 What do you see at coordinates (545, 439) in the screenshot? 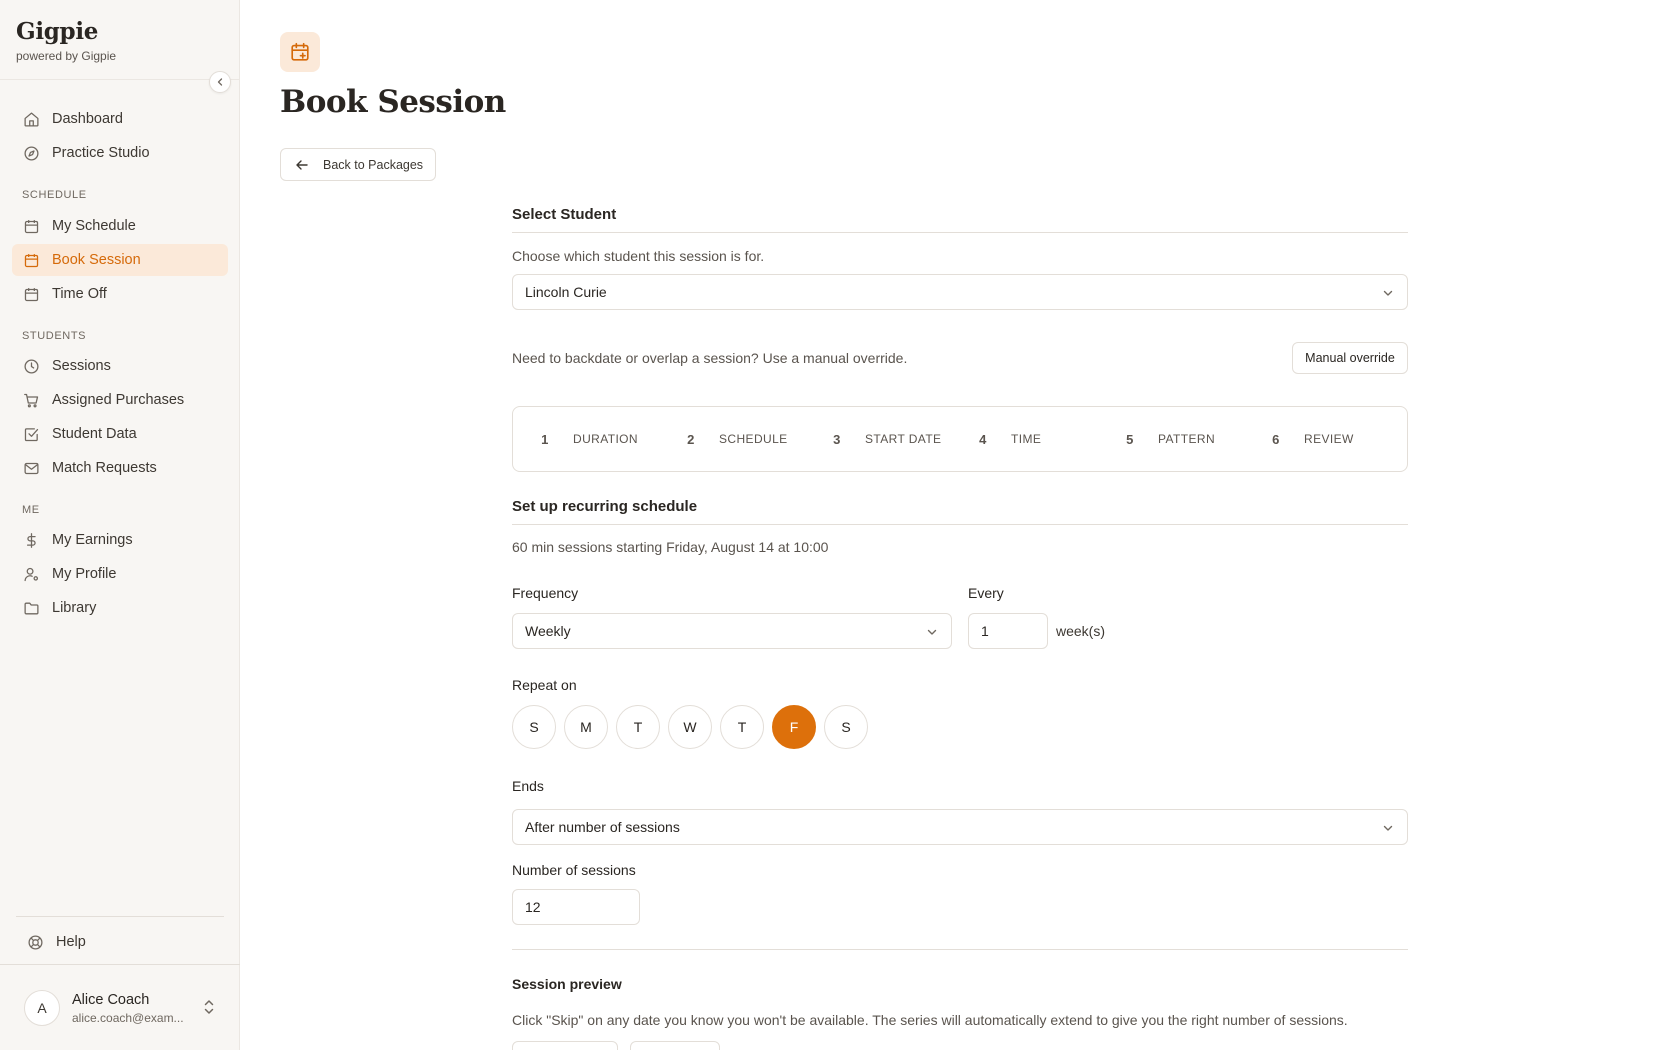
I see `step-number: 1` at bounding box center [545, 439].